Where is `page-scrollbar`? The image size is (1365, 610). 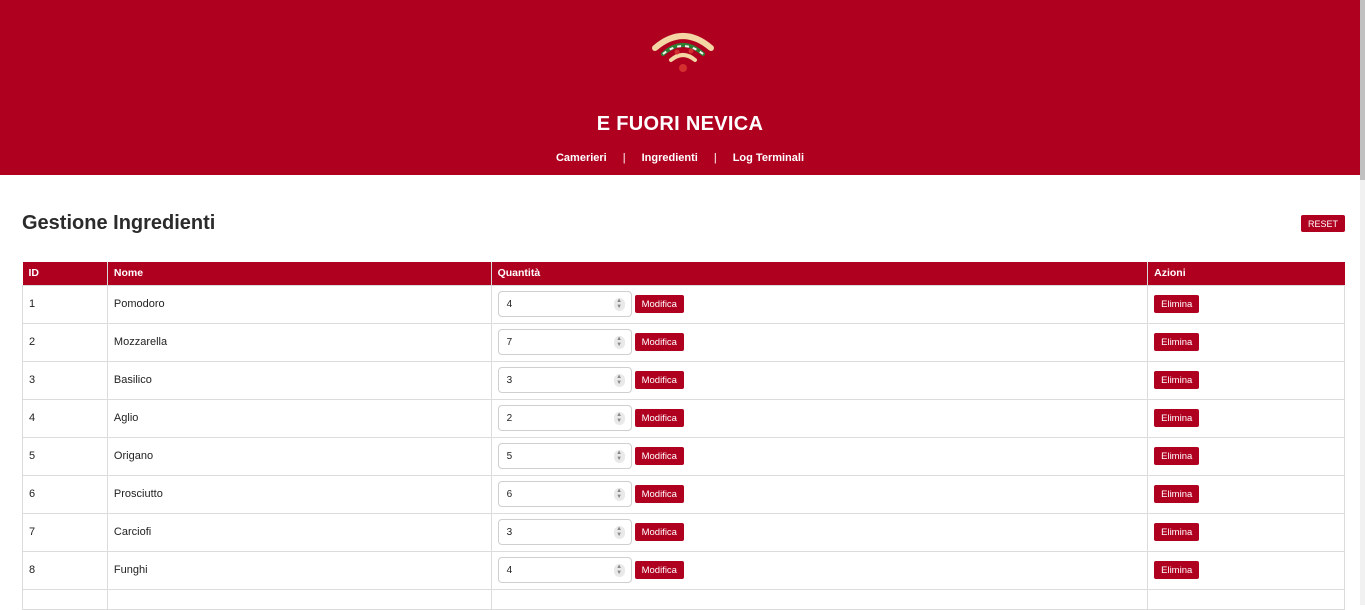
page-scrollbar is located at coordinates (1362, 302).